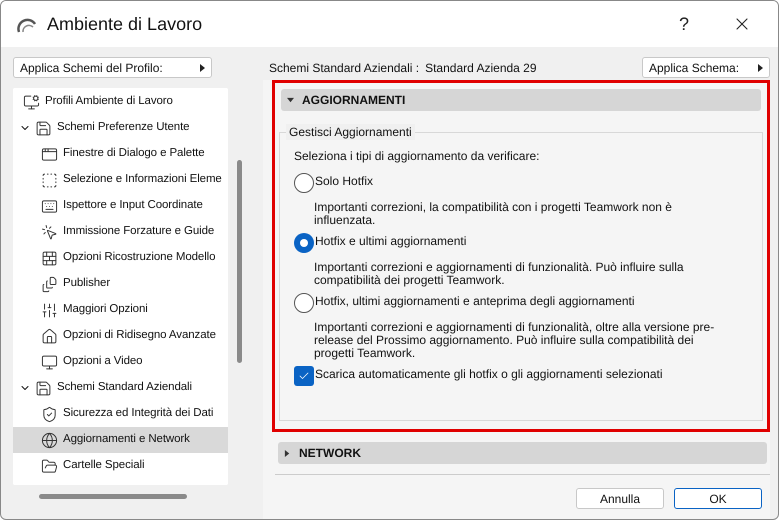 This screenshot has height=520, width=779. What do you see at coordinates (120, 466) in the screenshot?
I see `tree-item: Cartelle Speciali` at bounding box center [120, 466].